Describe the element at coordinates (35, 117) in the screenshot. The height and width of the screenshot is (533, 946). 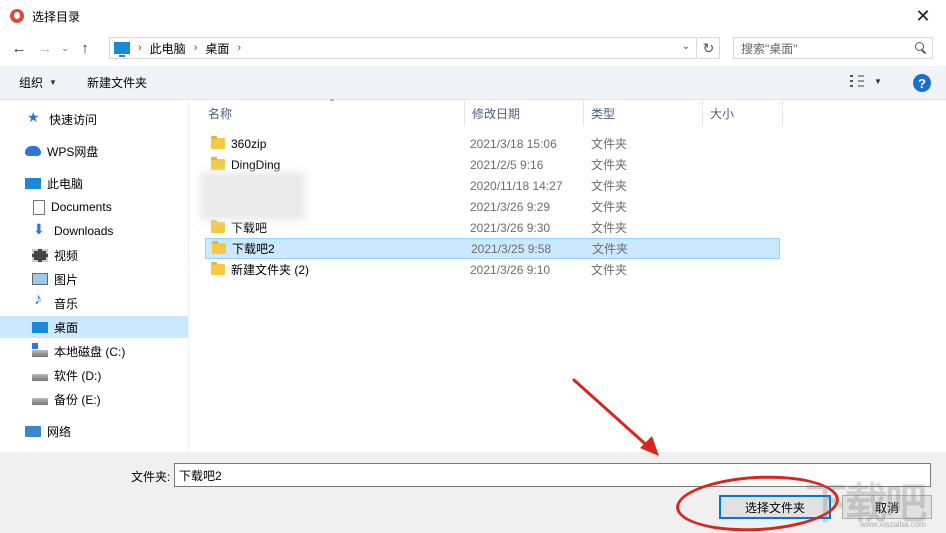
I see `star-icon` at that location.